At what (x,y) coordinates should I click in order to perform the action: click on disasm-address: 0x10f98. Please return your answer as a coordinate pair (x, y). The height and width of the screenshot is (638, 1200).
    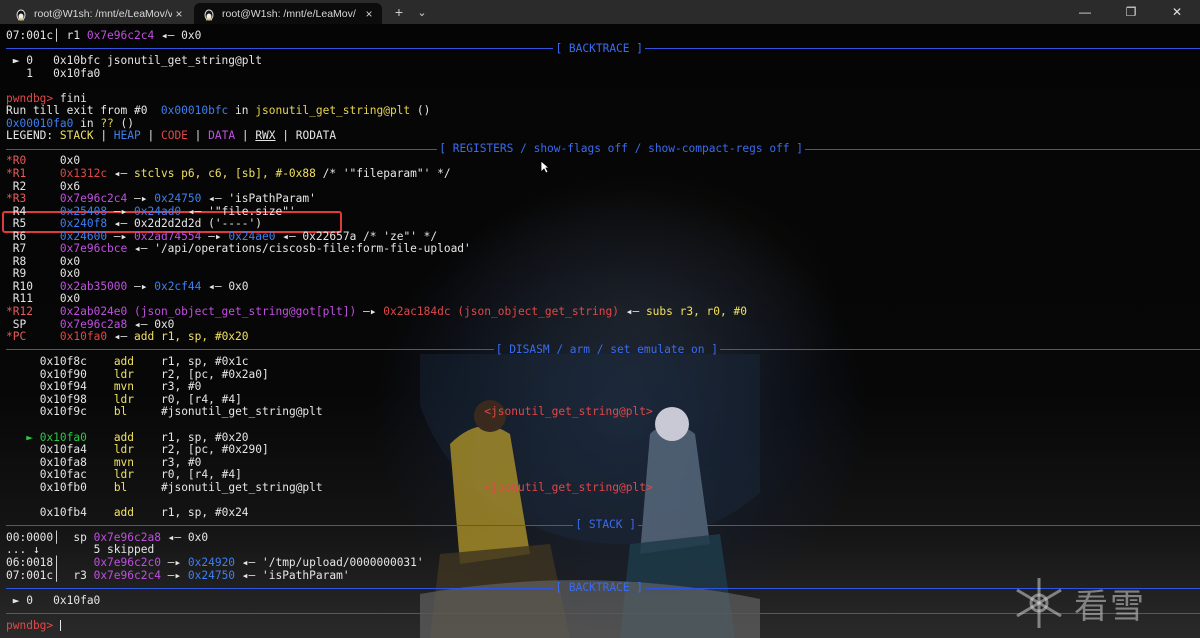
    Looking at the image, I should click on (63, 399).